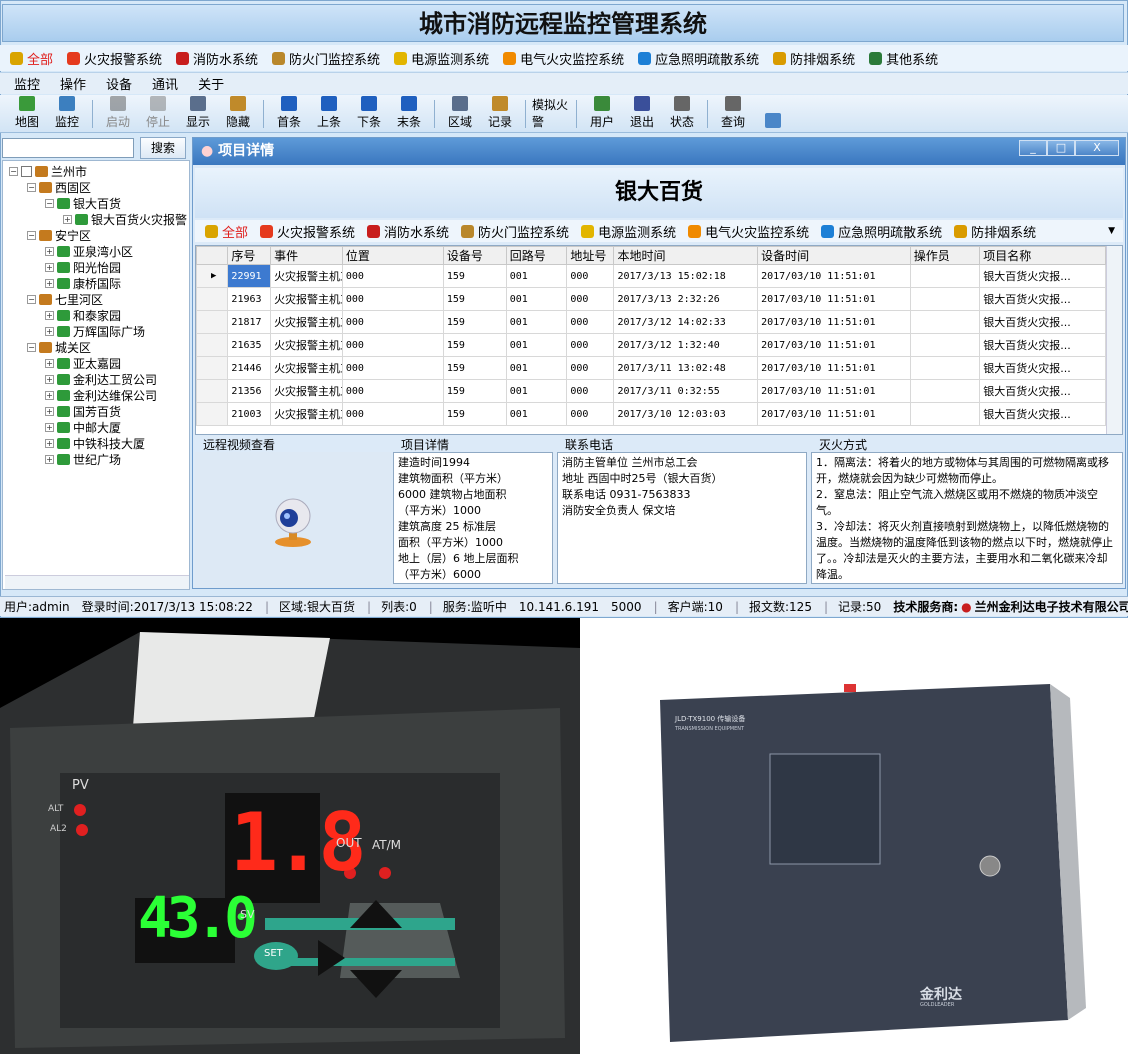  What do you see at coordinates (682, 114) in the screenshot?
I see `toolbar-button-20: 状态` at bounding box center [682, 114].